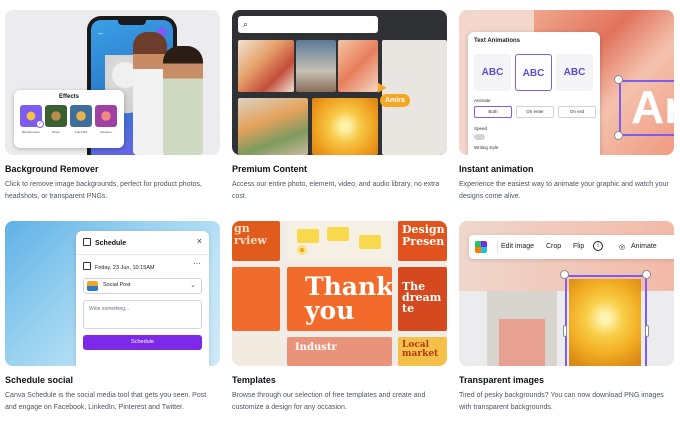 The image size is (680, 427). I want to click on card-title: Premium Content, so click(269, 169).